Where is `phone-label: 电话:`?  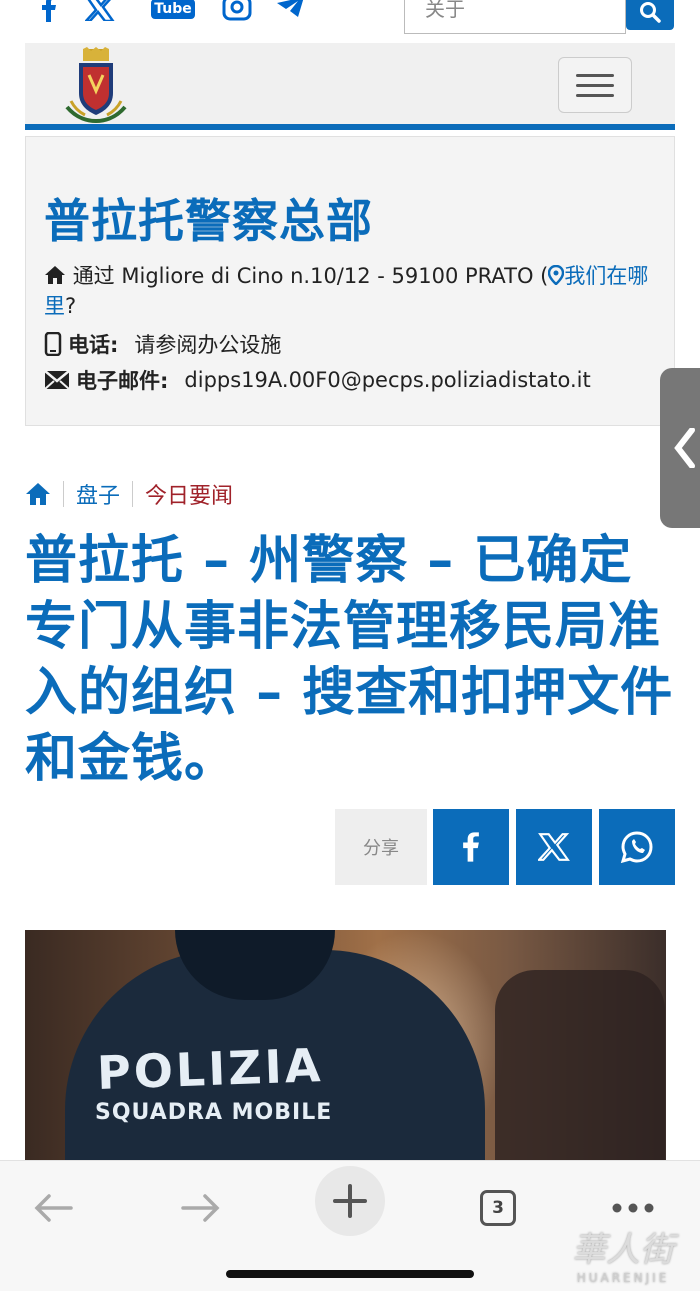 phone-label: 电话: is located at coordinates (93, 345).